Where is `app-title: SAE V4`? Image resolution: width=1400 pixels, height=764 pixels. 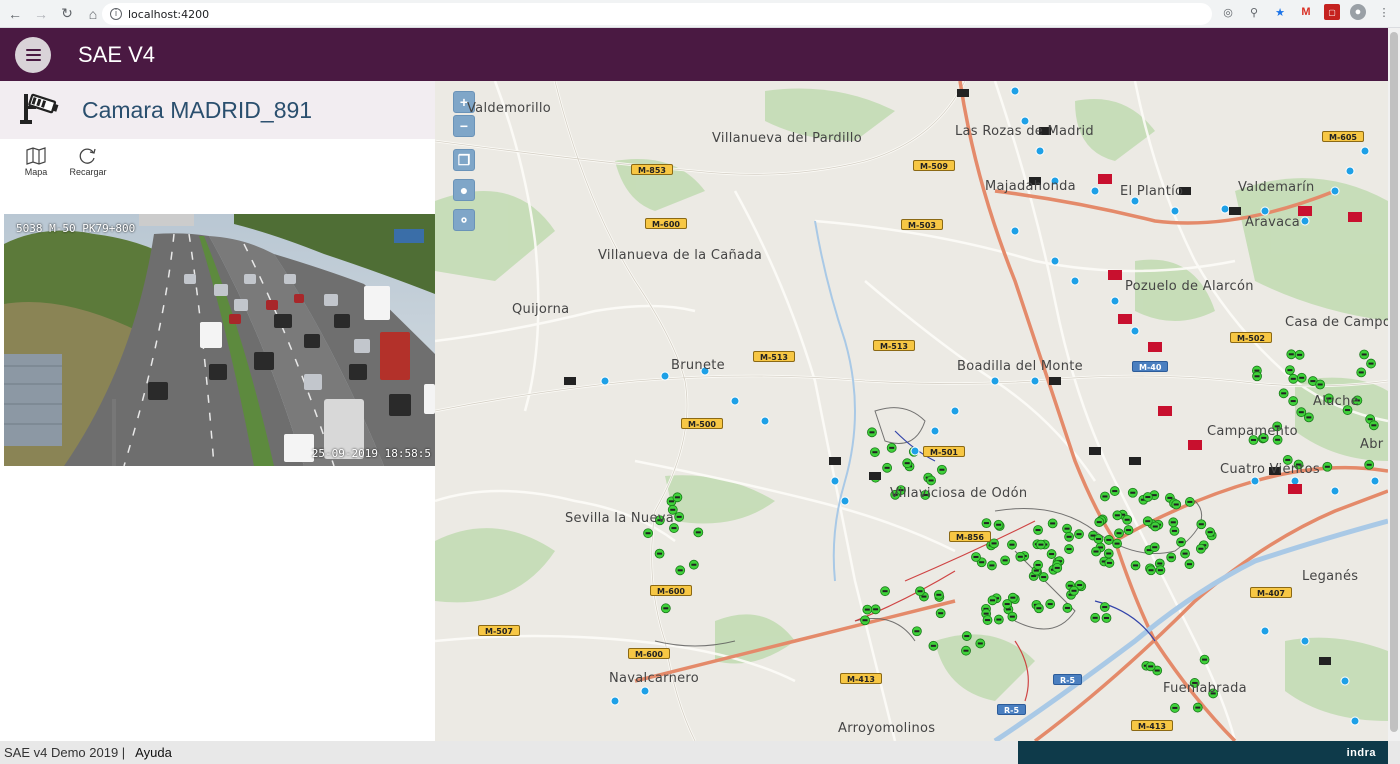
app-title: SAE V4 is located at coordinates (117, 54).